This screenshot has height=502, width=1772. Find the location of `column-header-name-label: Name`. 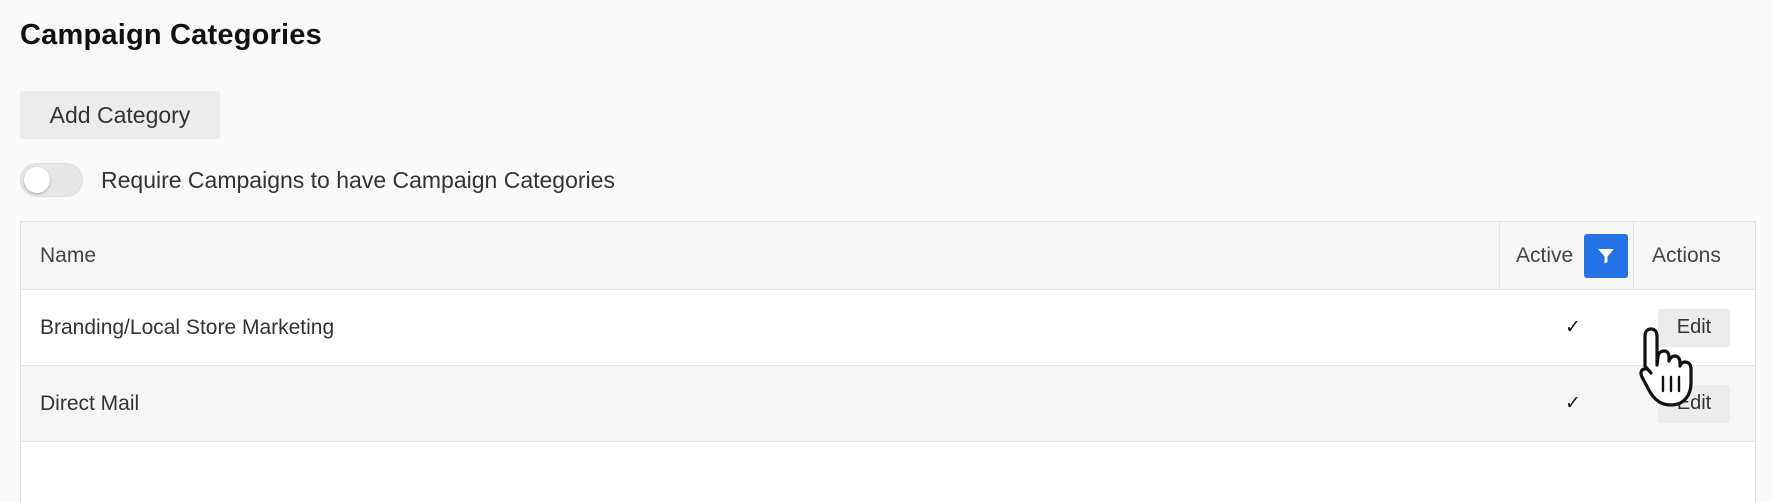

column-header-name-label: Name is located at coordinates (68, 255).